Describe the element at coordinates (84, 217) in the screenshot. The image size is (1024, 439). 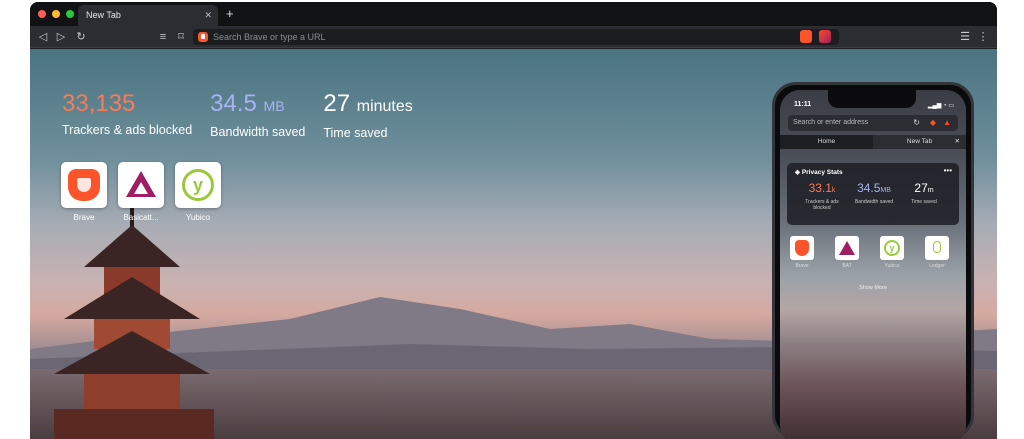
I see `top-site-label: Brave` at that location.